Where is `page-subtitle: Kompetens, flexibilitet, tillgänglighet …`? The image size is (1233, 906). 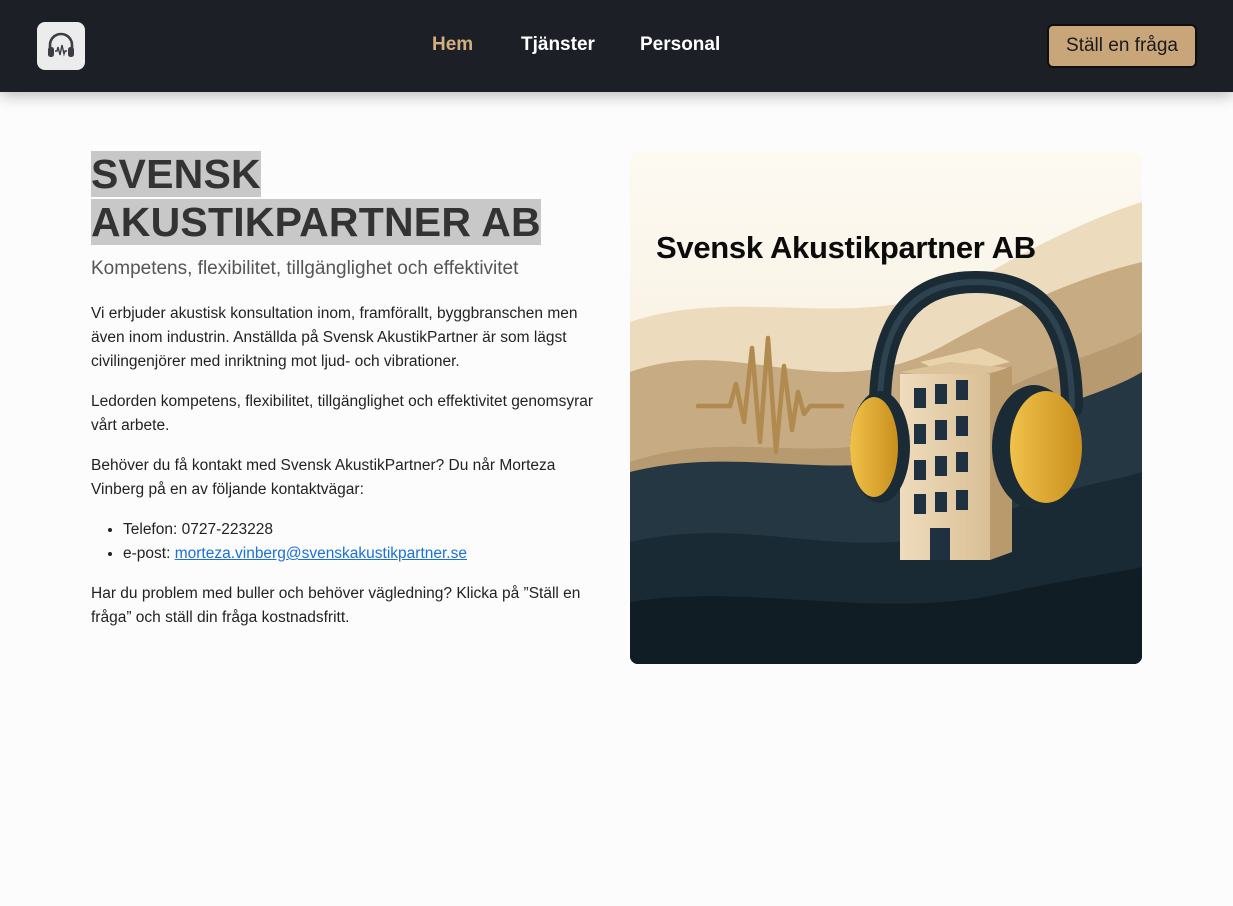 page-subtitle: Kompetens, flexibilitet, tillgänglighet … is located at coordinates (305, 268).